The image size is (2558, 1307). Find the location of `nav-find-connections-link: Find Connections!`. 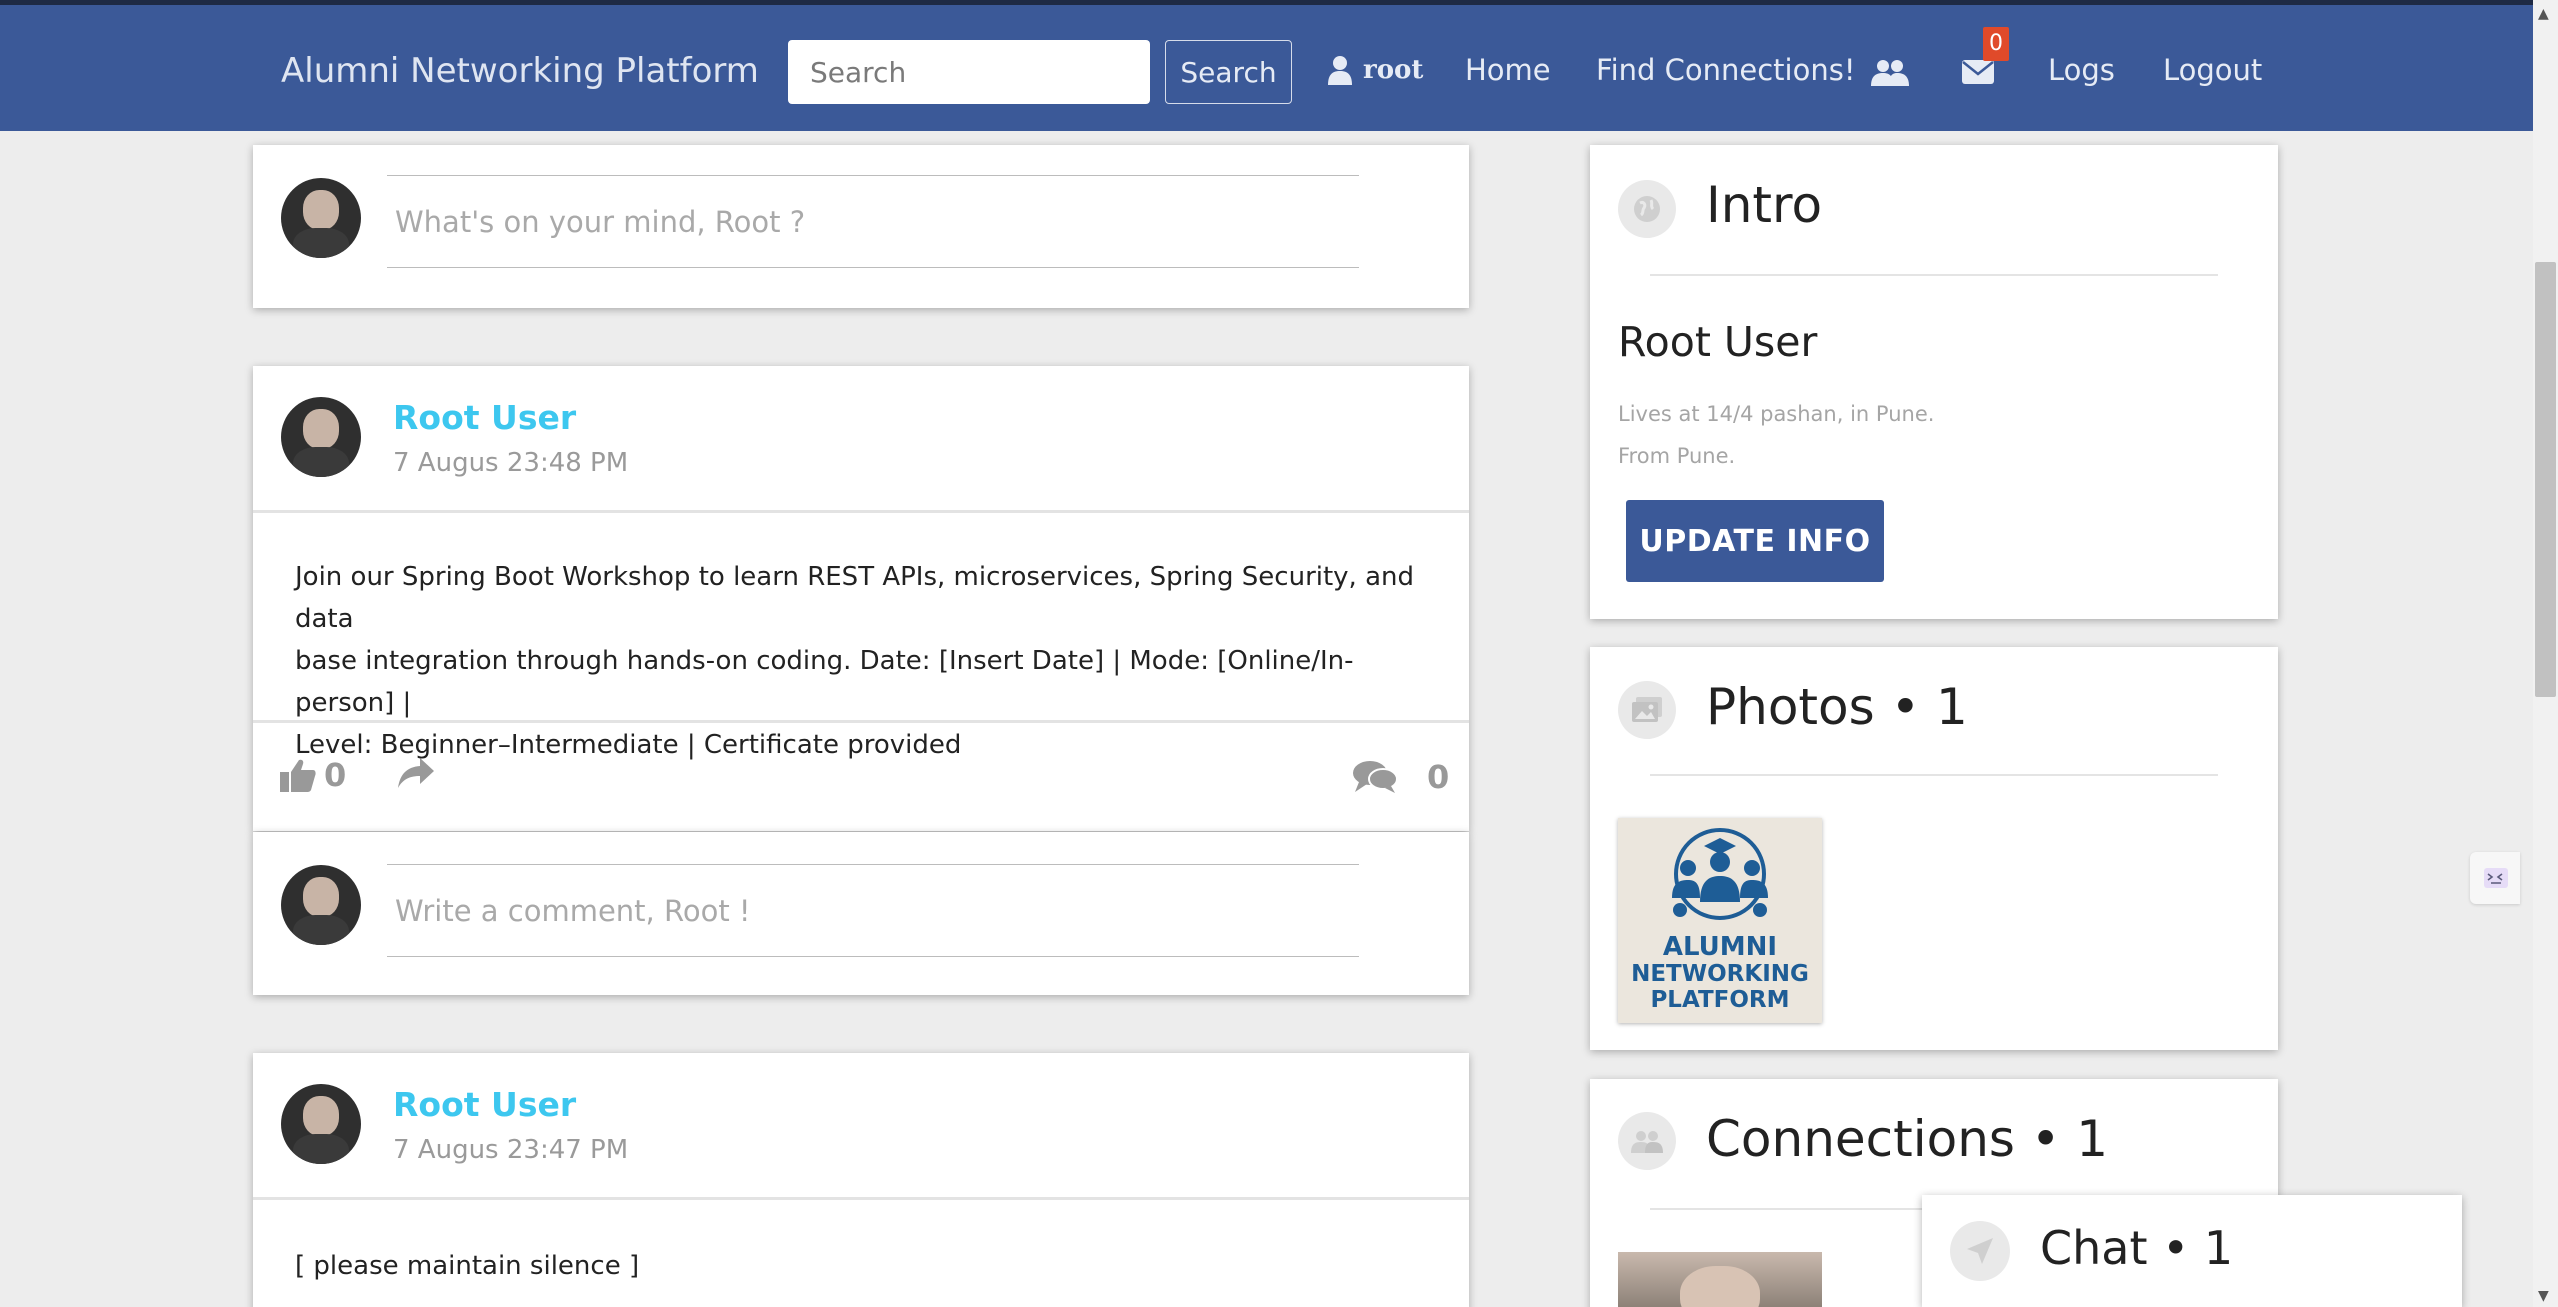

nav-find-connections-link: Find Connections! is located at coordinates (1725, 70).